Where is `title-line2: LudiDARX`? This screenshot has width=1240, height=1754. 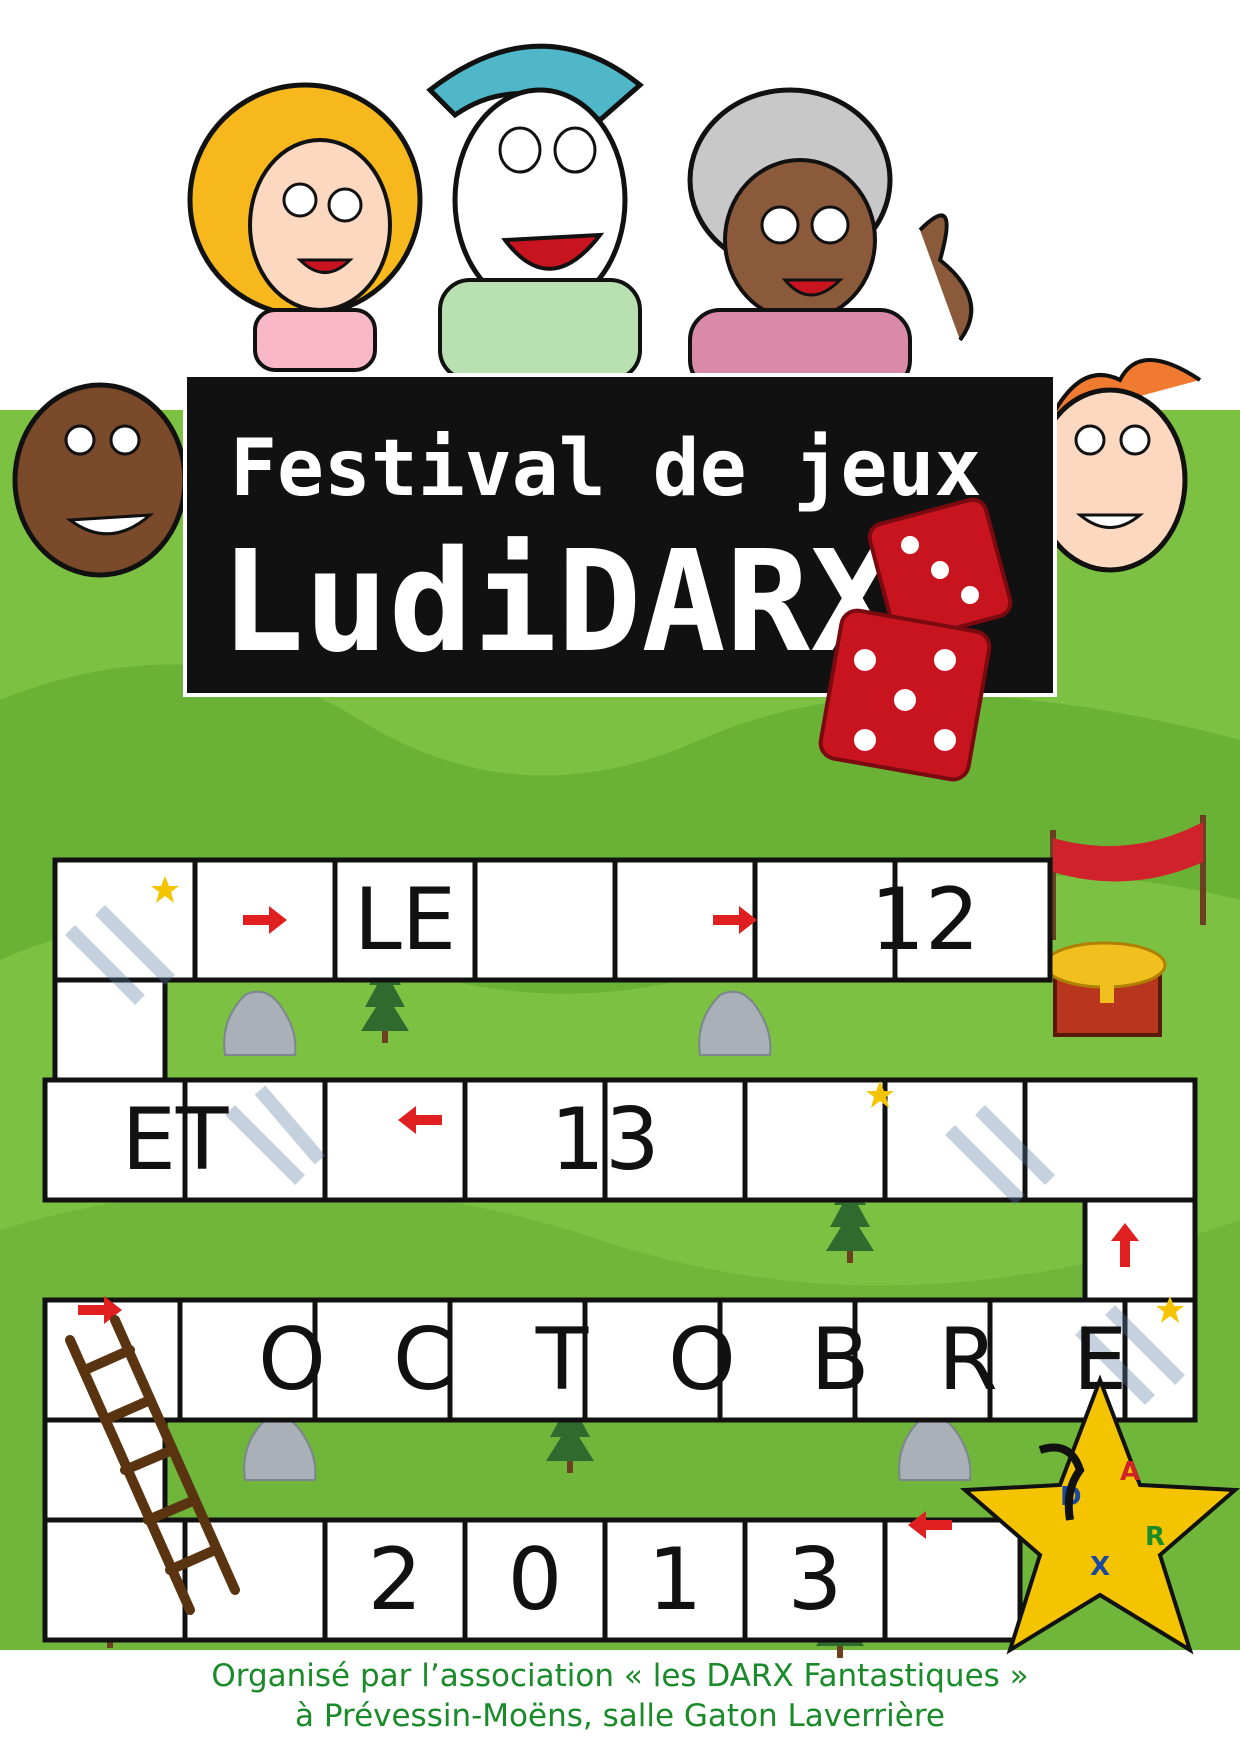
title-line2: LudiDARX is located at coordinates (557, 602).